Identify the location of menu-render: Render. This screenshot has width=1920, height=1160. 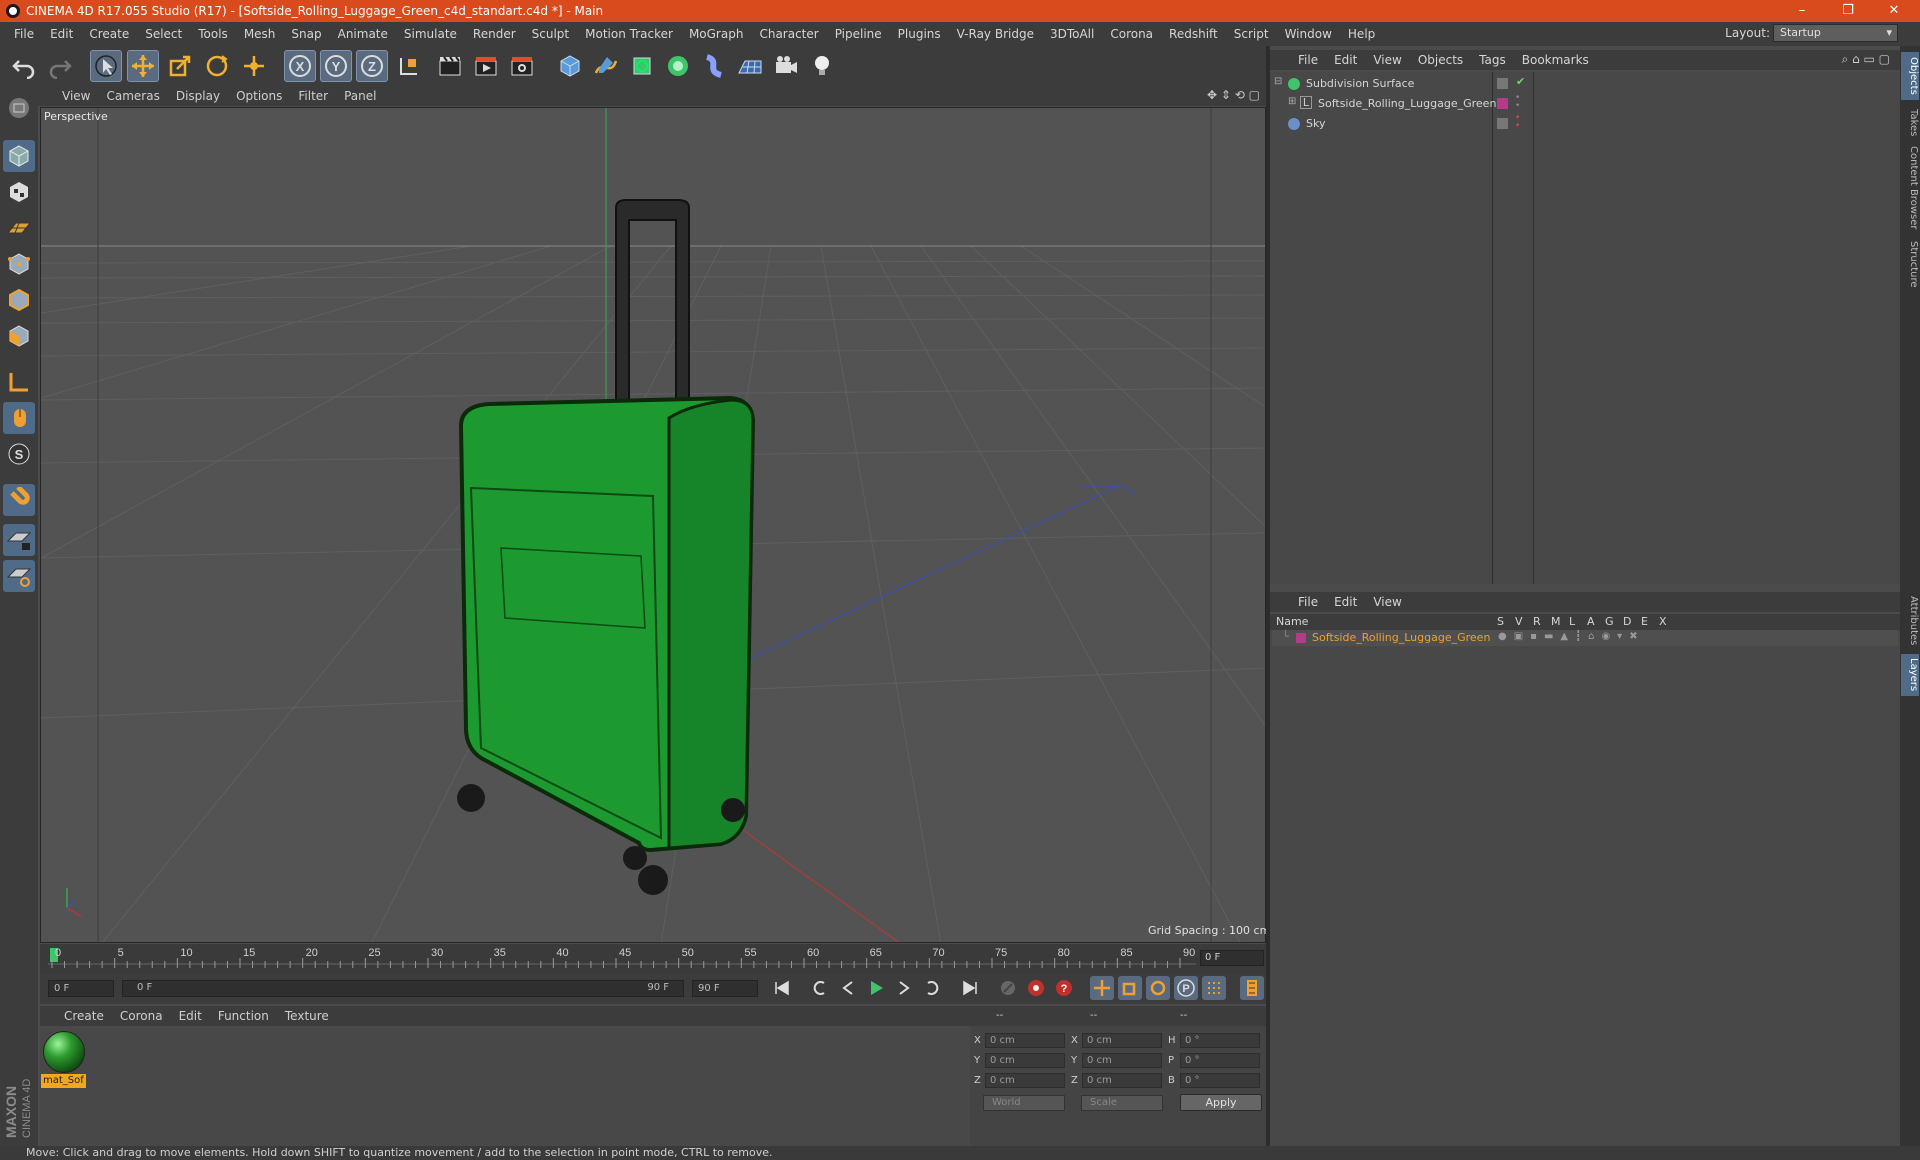
(494, 34).